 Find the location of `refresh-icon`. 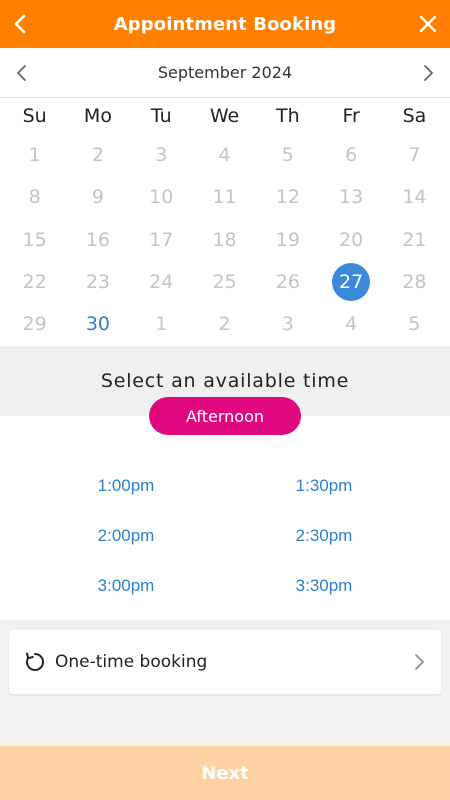

refresh-icon is located at coordinates (35, 661).